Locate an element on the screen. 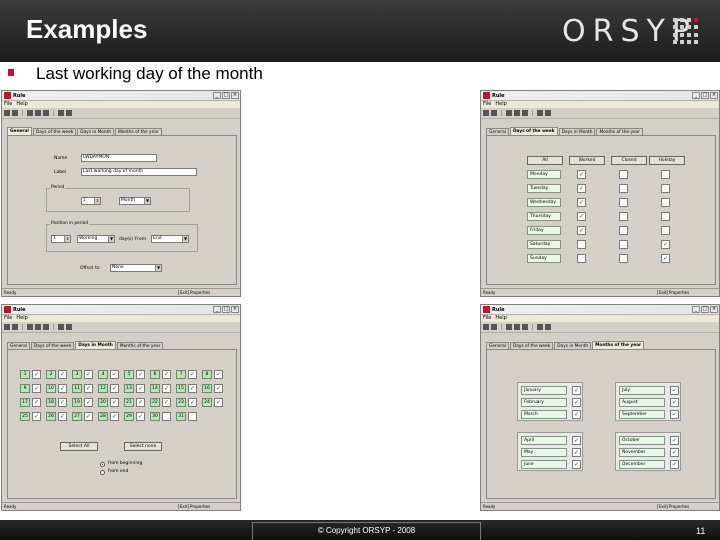  header-button-holiday: Holiday is located at coordinates (667, 160).